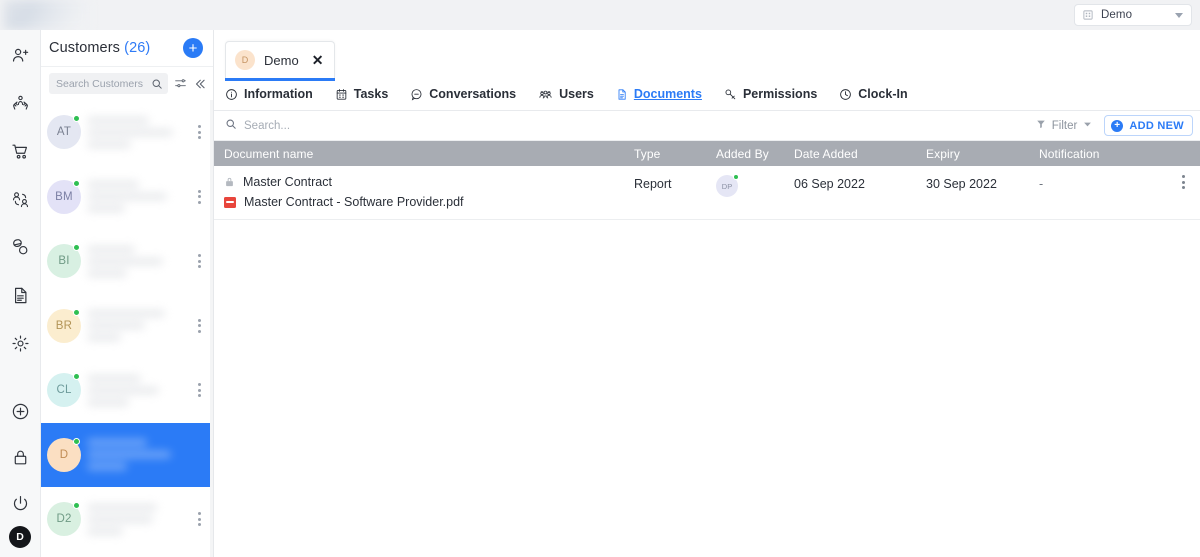  What do you see at coordinates (20, 537) in the screenshot?
I see `user-avatar: D` at bounding box center [20, 537].